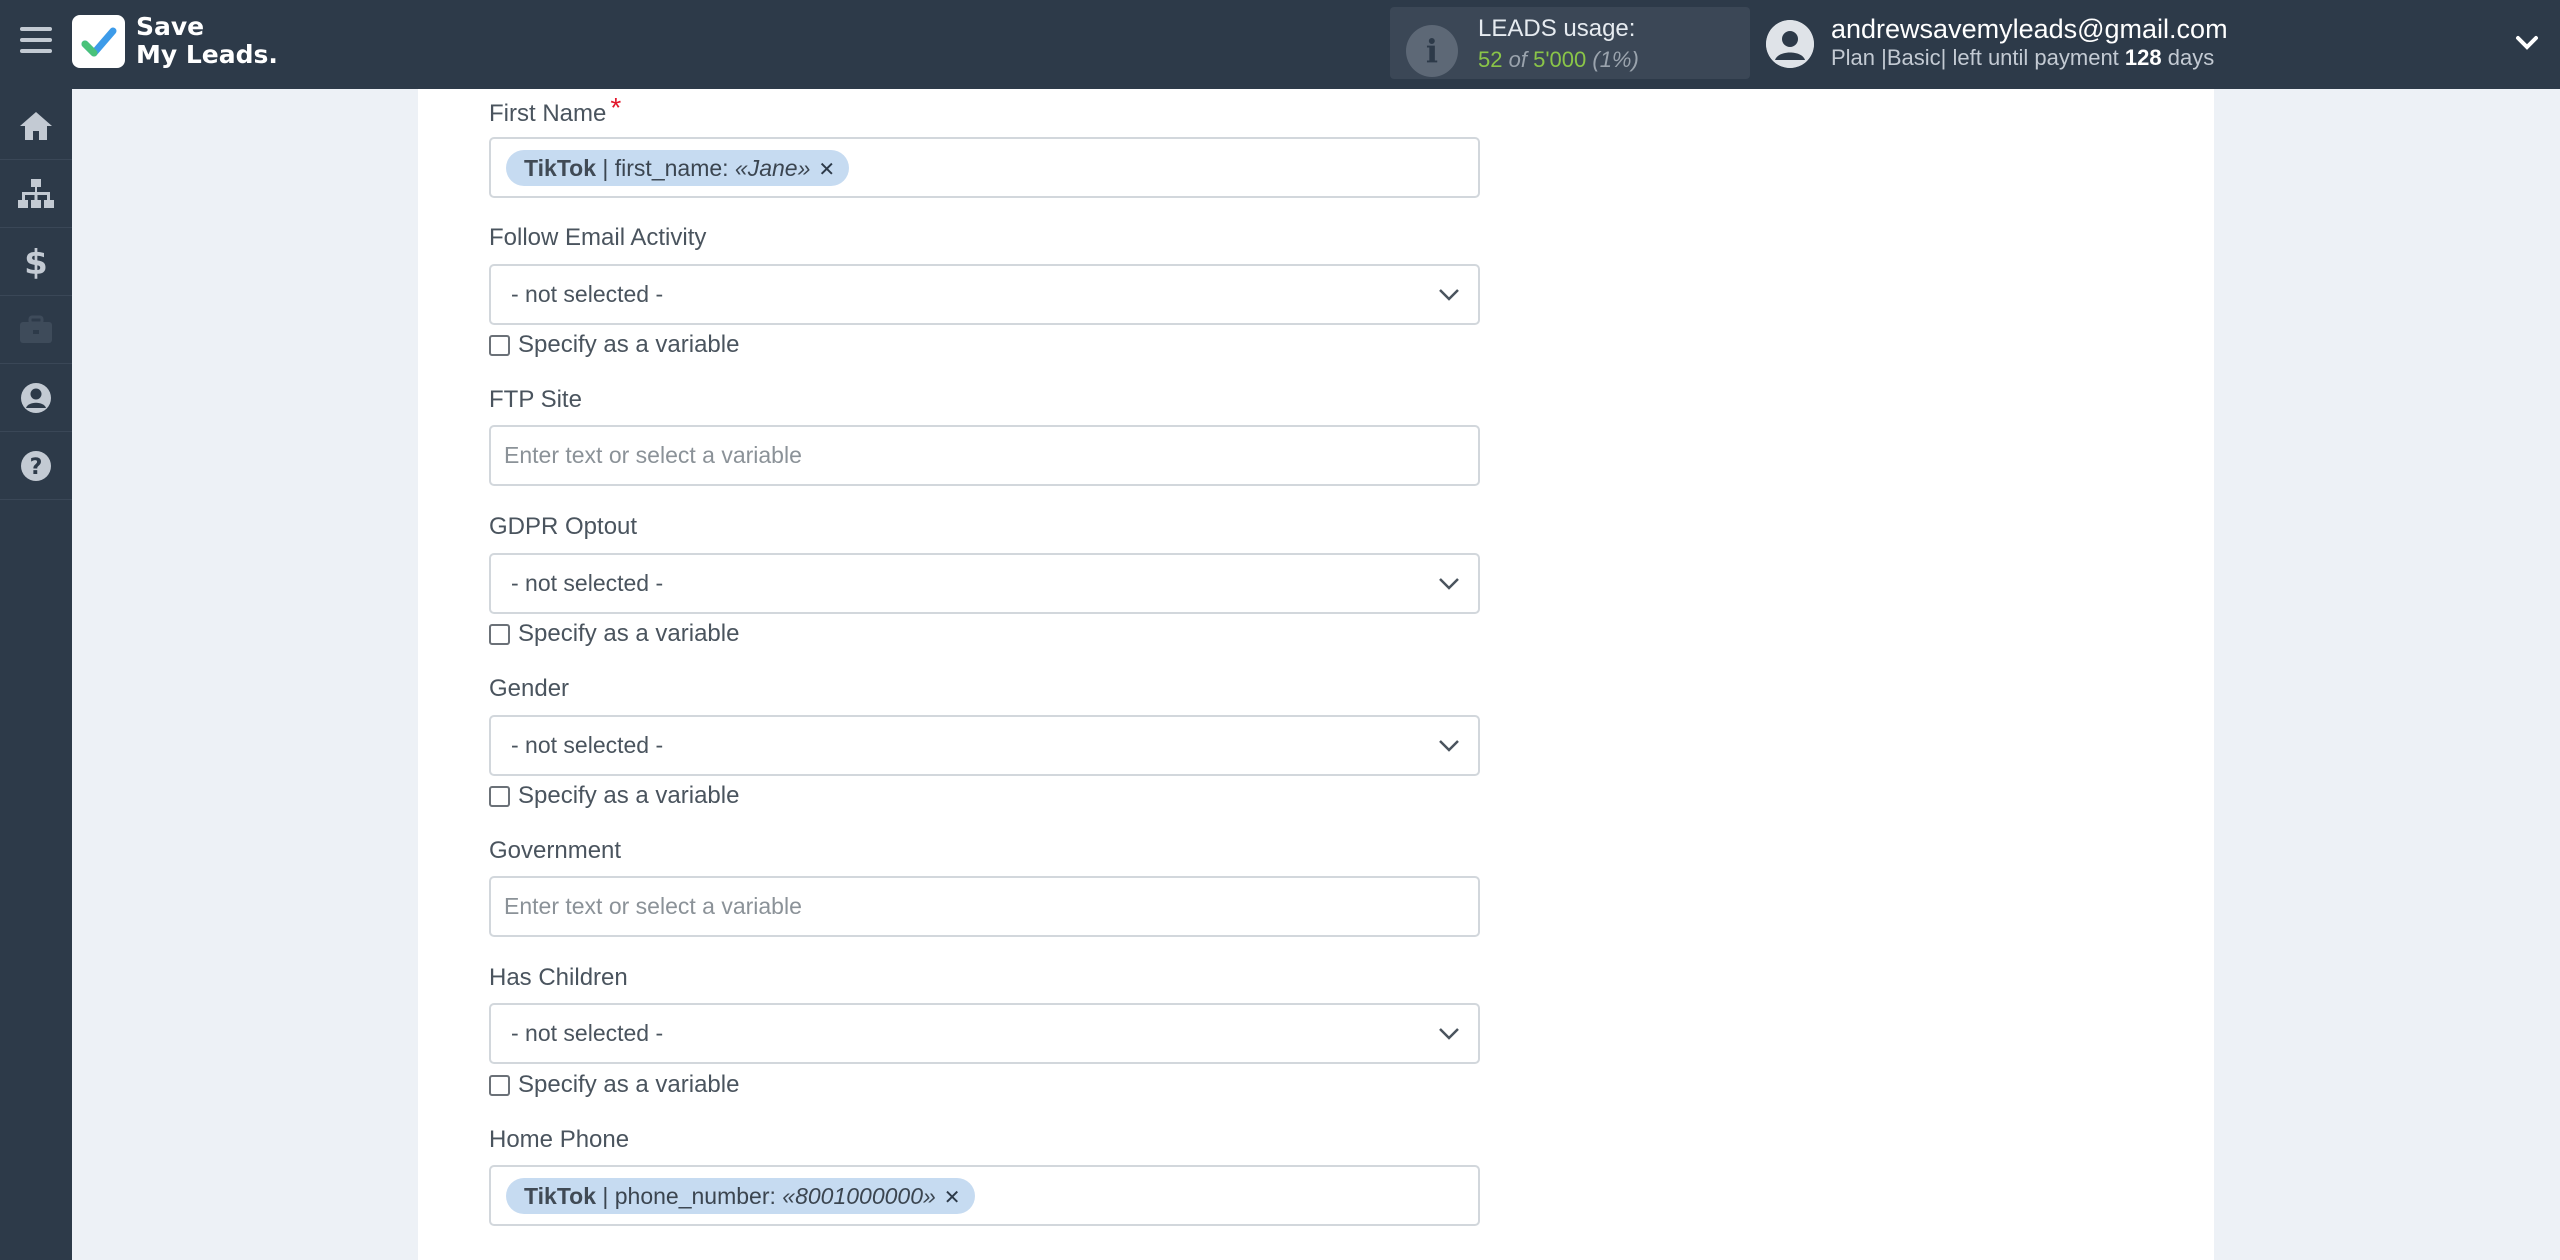 The width and height of the screenshot is (2560, 1260). What do you see at coordinates (1570, 43) in the screenshot?
I see `leads-usage-panel: i LEADS usage: 52 of 5'000 (1%)` at bounding box center [1570, 43].